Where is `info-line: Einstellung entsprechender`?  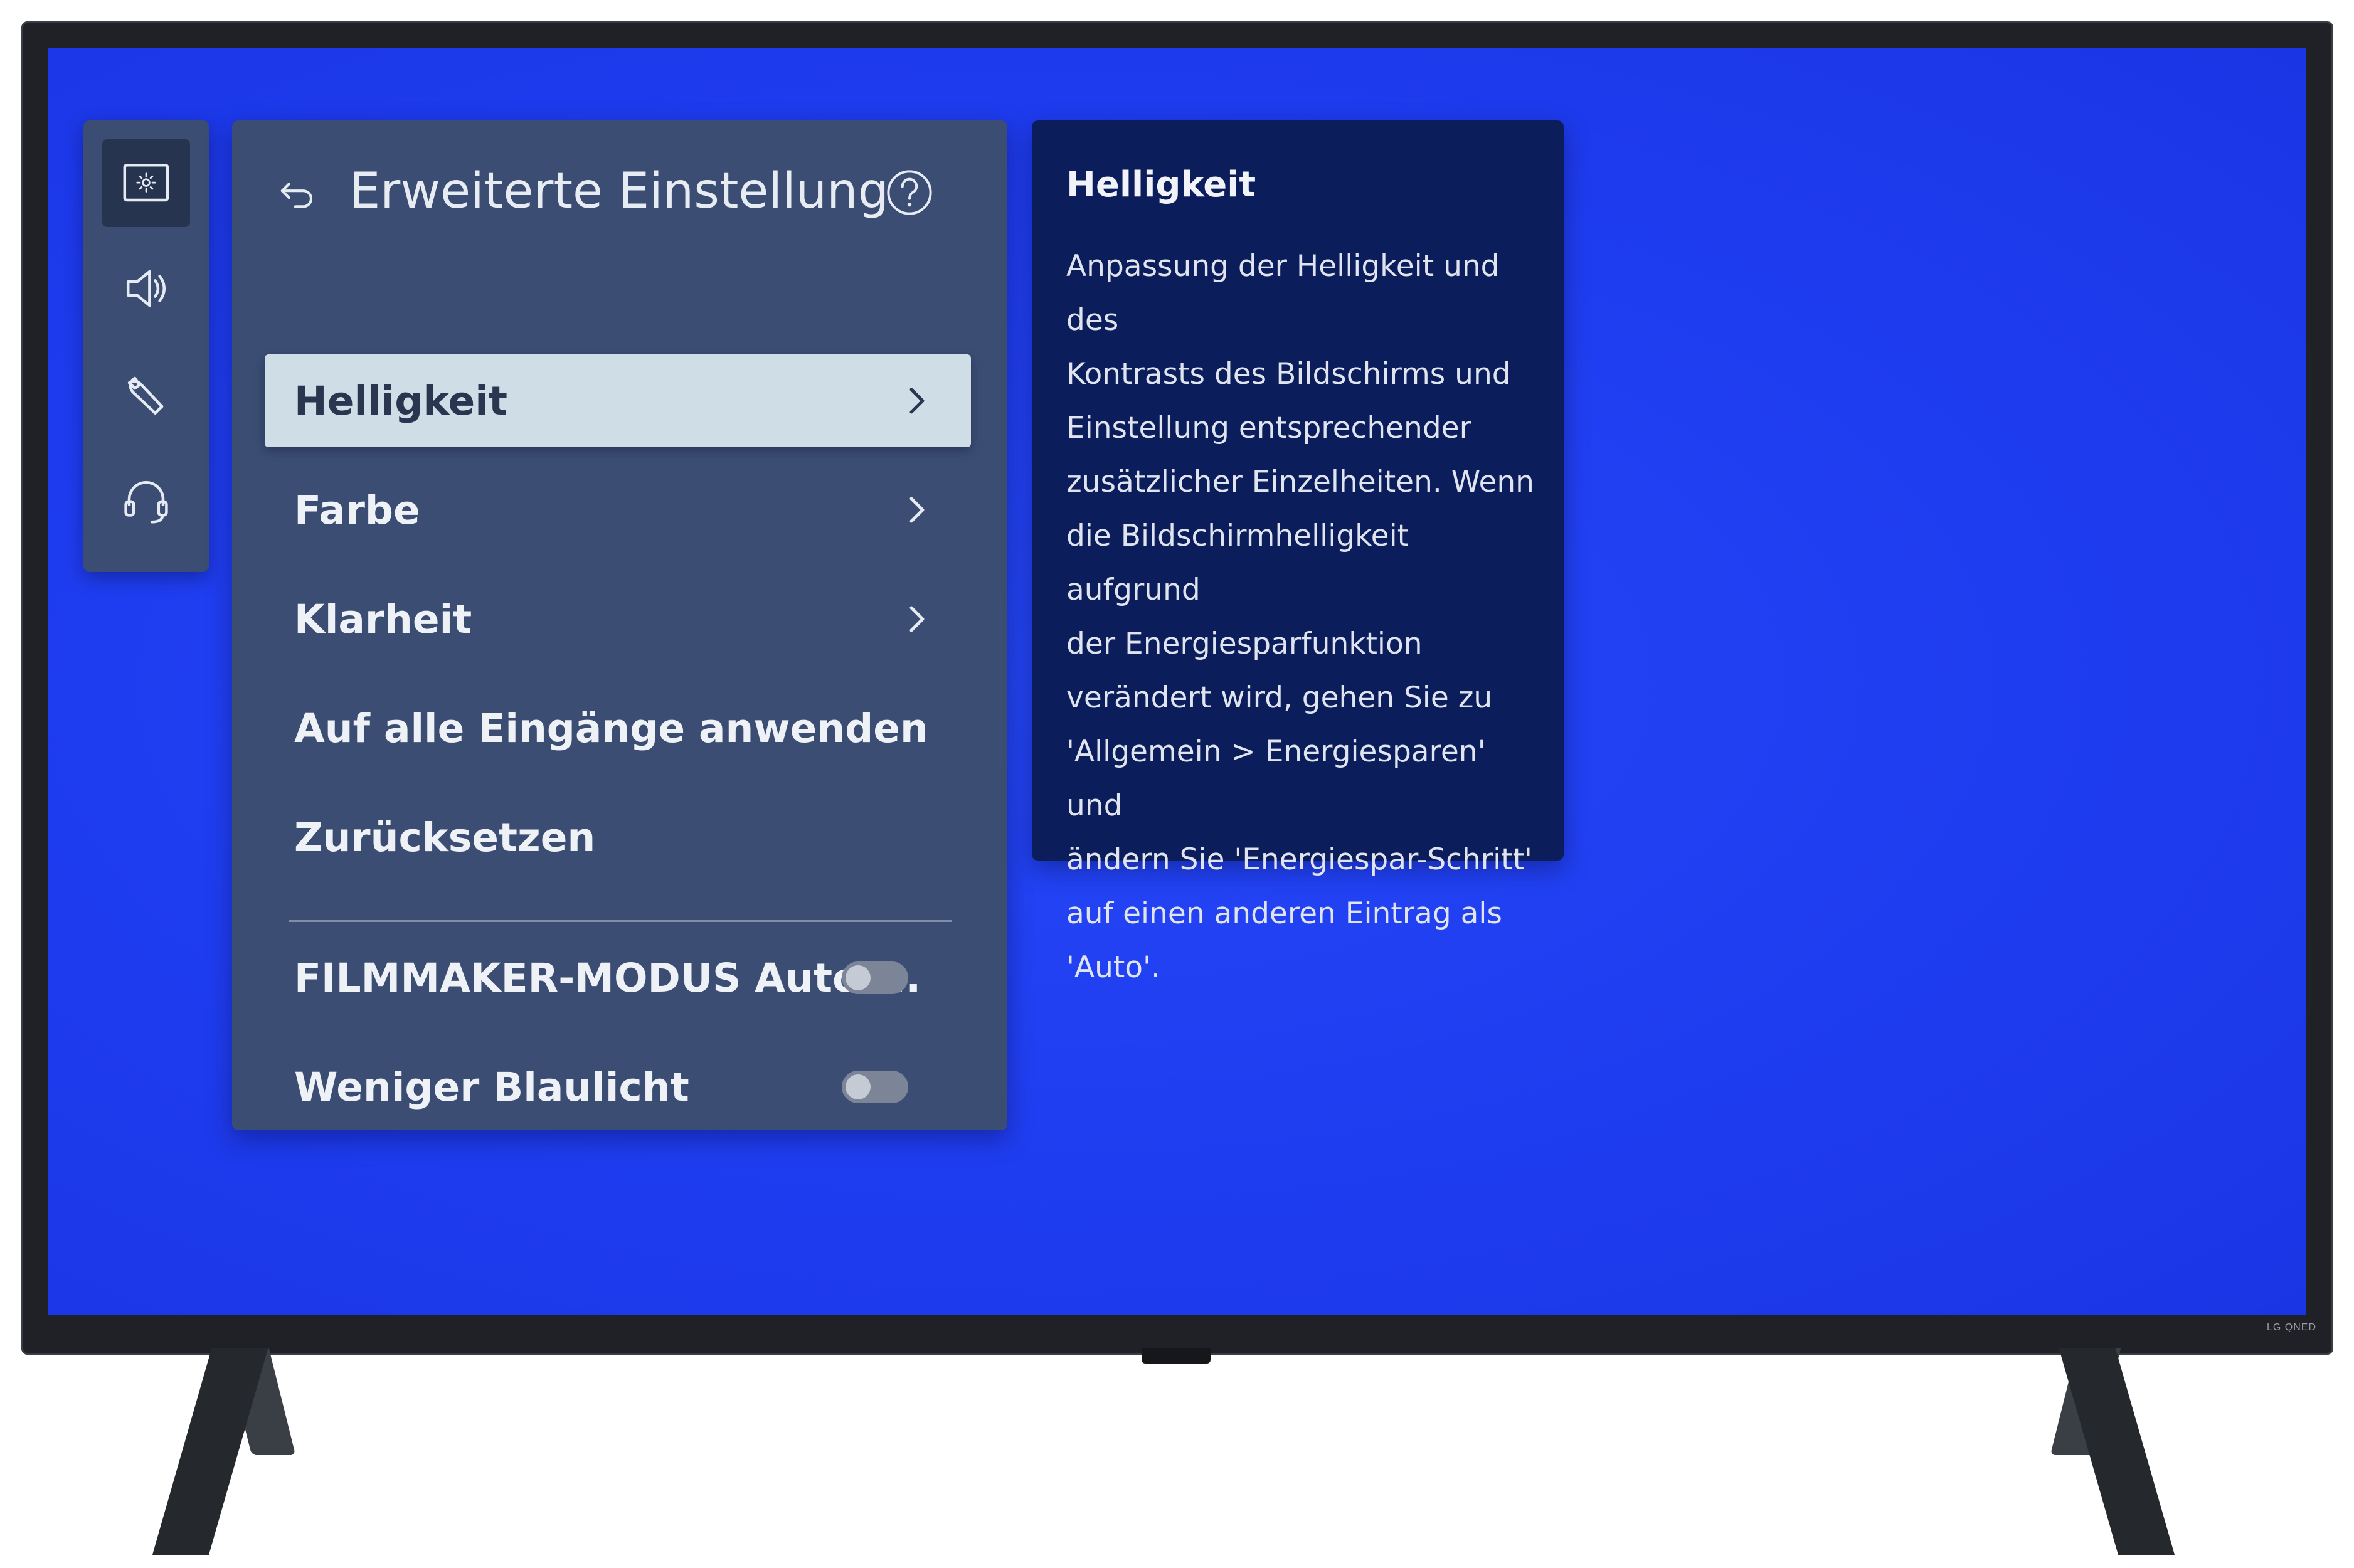
info-line: Einstellung entsprechender is located at coordinates (1268, 428).